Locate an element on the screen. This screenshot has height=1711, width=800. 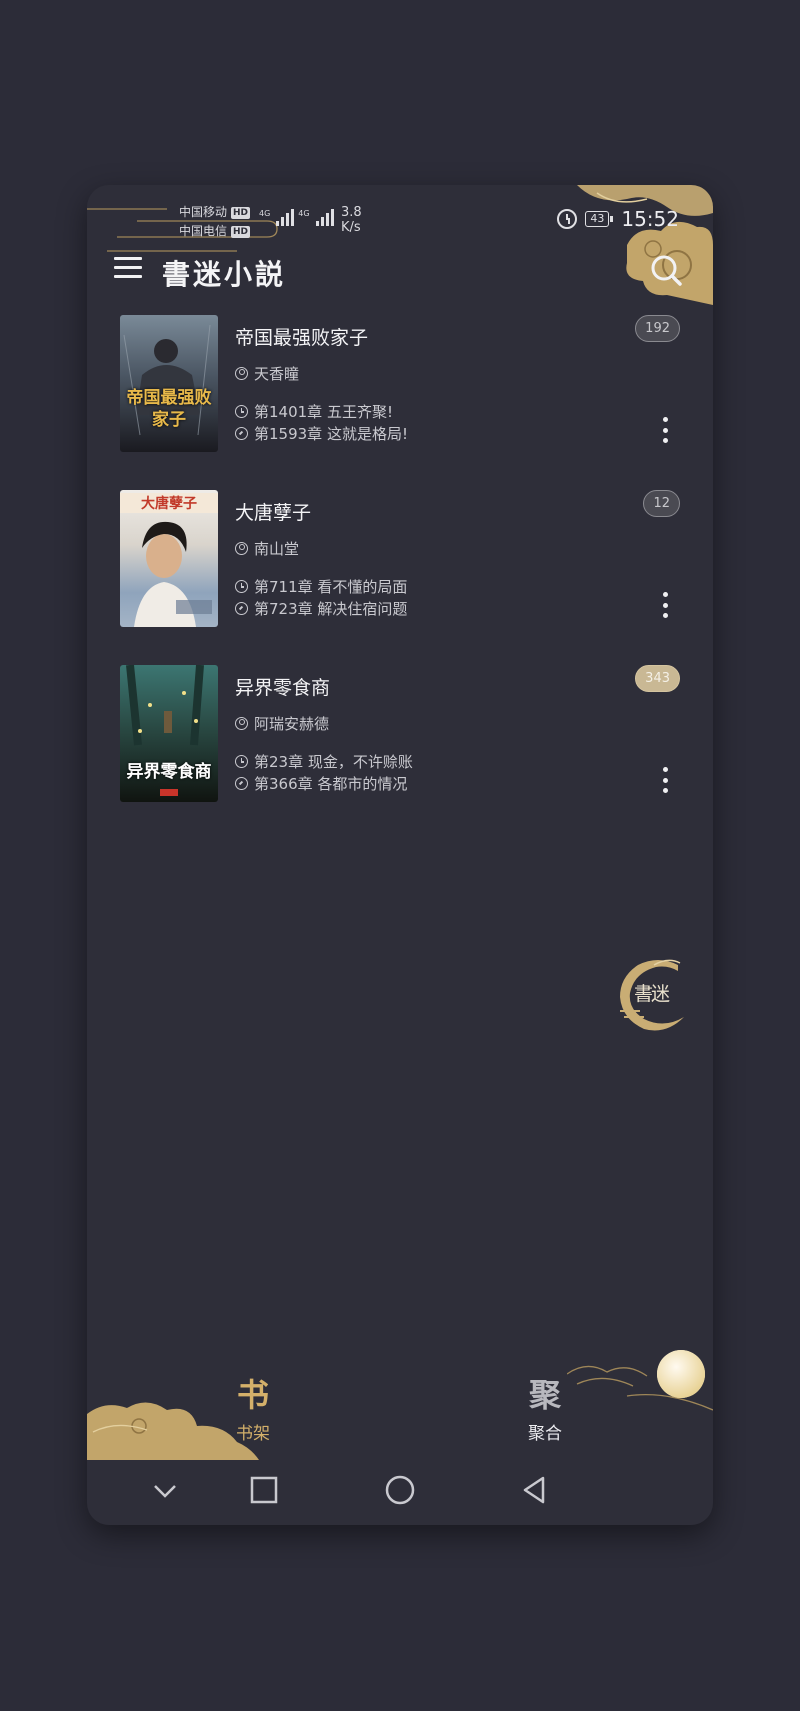
book-title: 帝国最强败家子 is located at coordinates (302, 338).